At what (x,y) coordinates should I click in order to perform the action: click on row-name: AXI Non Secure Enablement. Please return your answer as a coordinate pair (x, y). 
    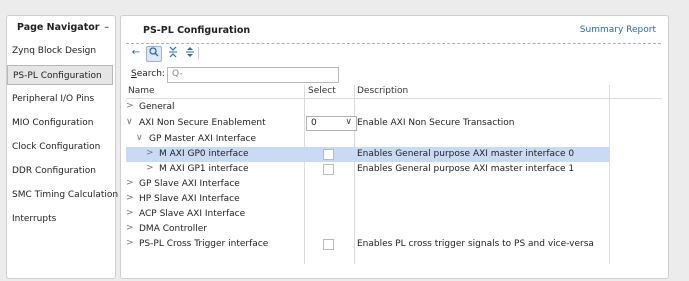
    Looking at the image, I should click on (202, 123).